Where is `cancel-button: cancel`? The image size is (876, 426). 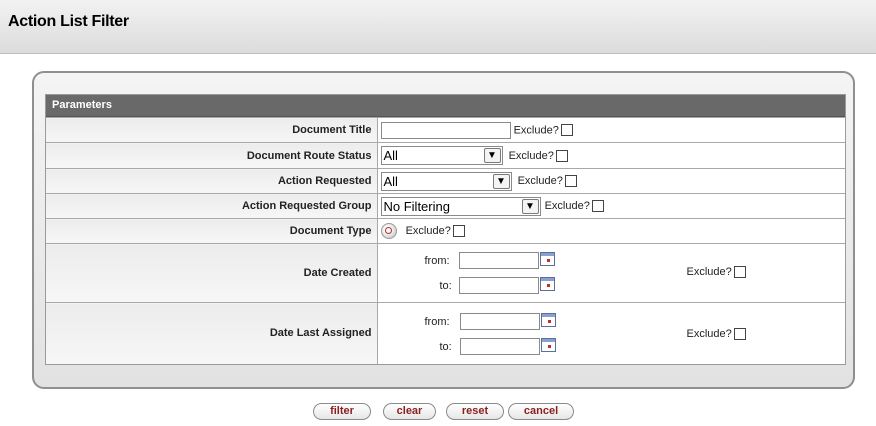
cancel-button: cancel is located at coordinates (541, 411).